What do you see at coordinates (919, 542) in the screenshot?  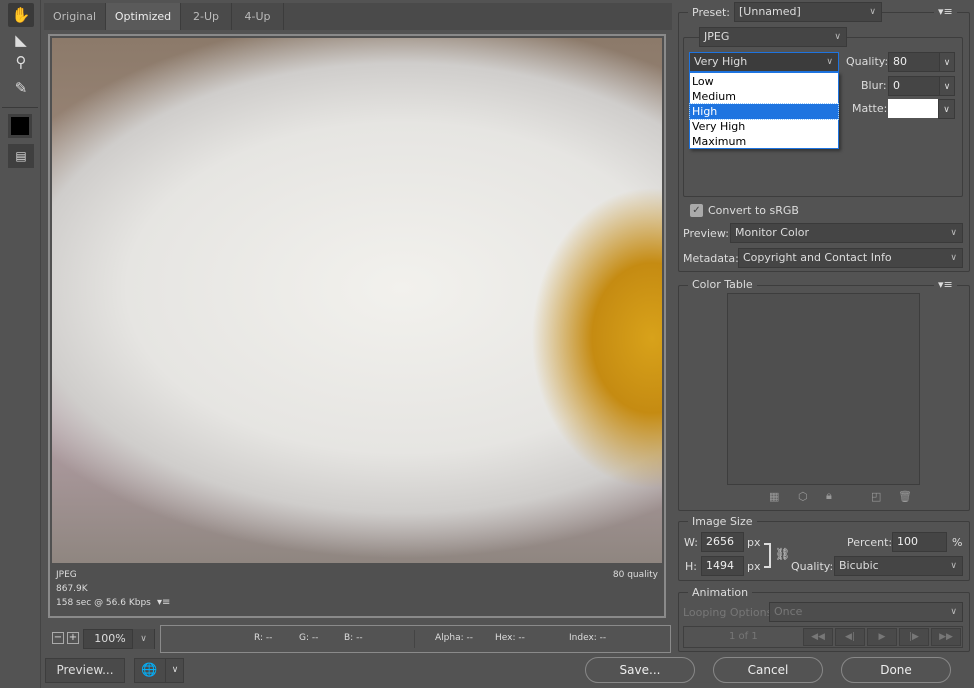 I see `percent-input: 100` at bounding box center [919, 542].